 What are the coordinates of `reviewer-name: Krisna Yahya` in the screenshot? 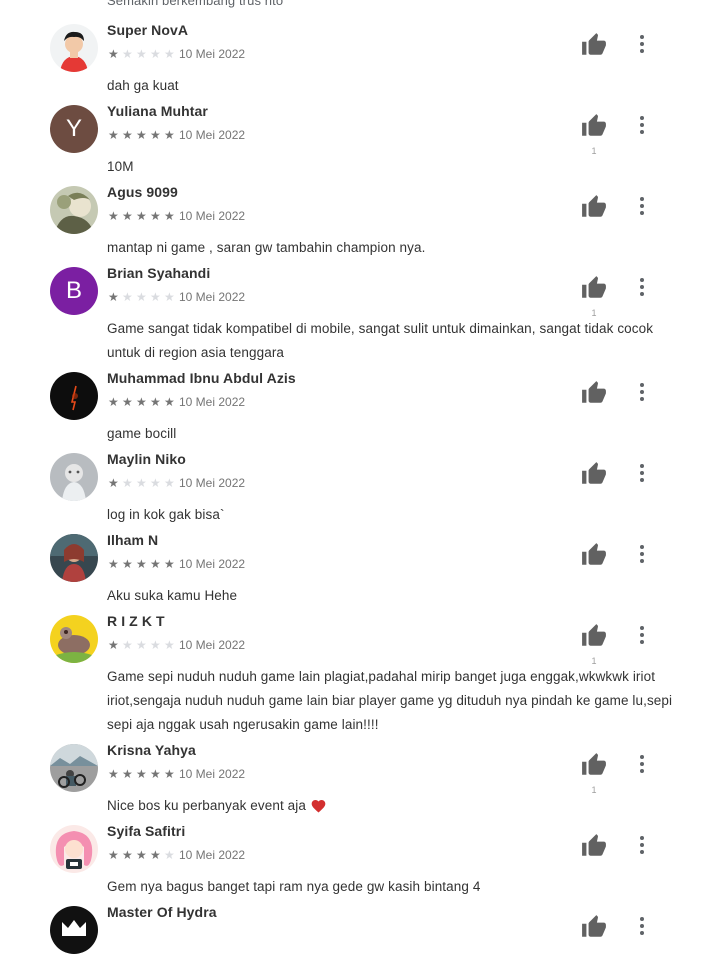 It's located at (151, 750).